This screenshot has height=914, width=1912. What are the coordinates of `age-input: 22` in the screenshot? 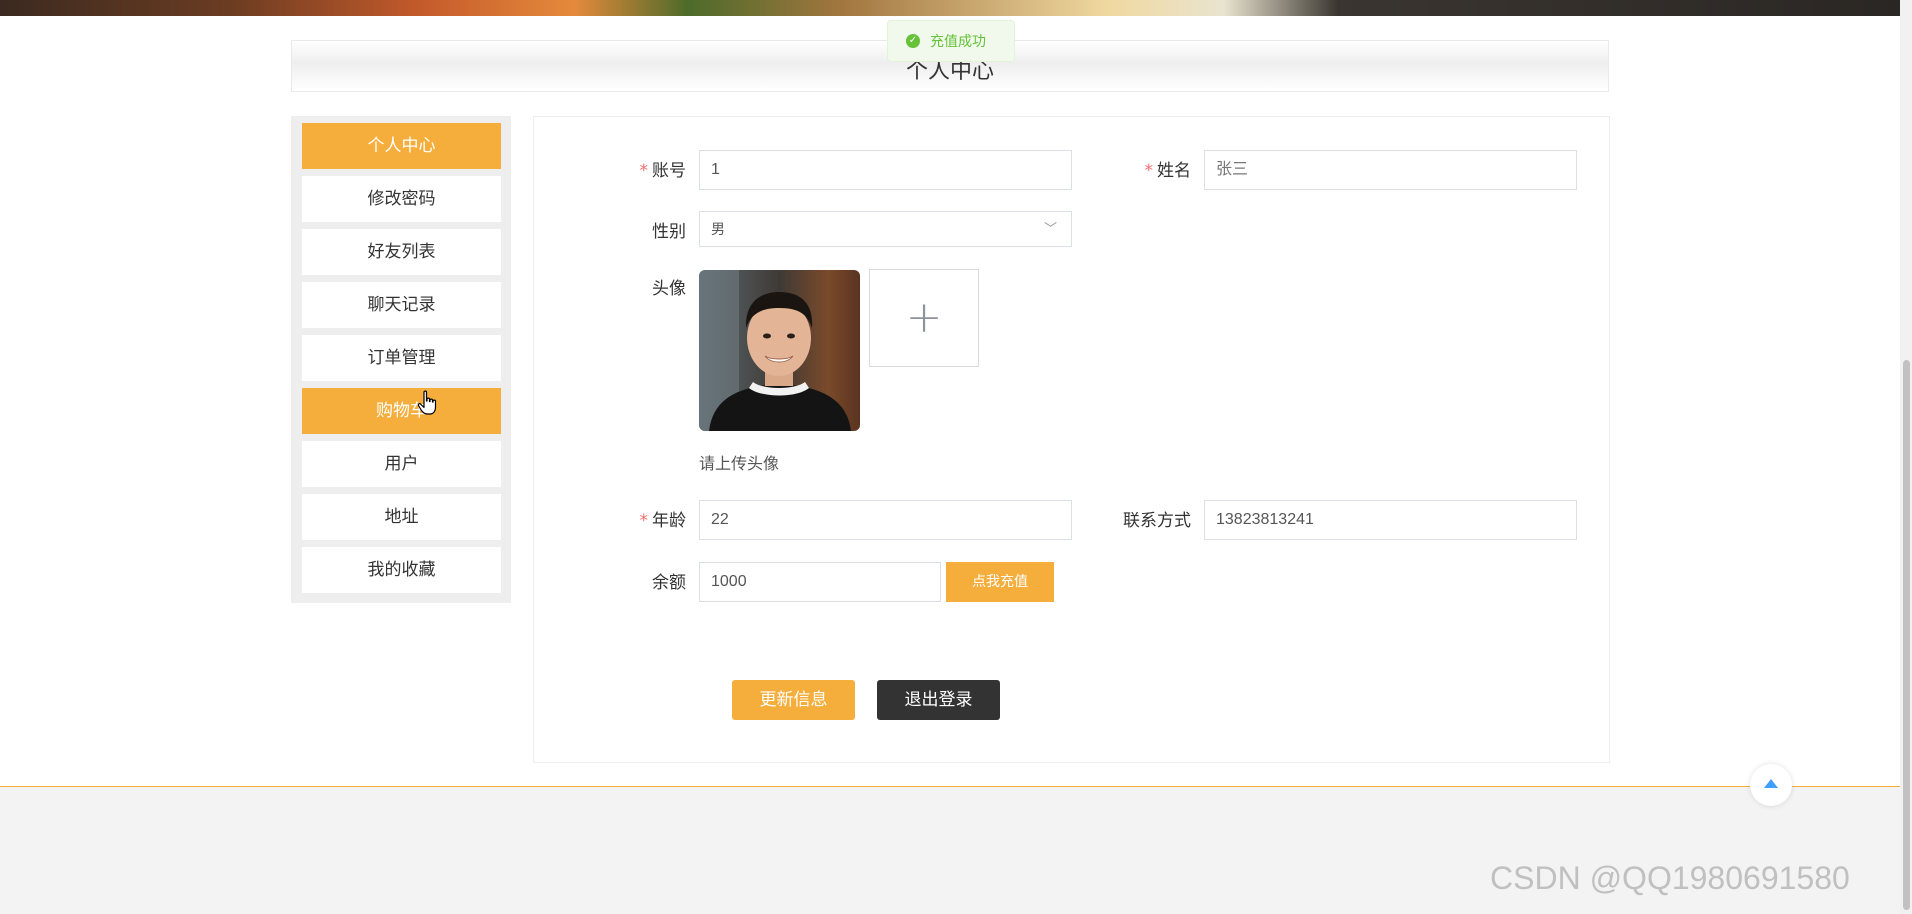 It's located at (885, 520).